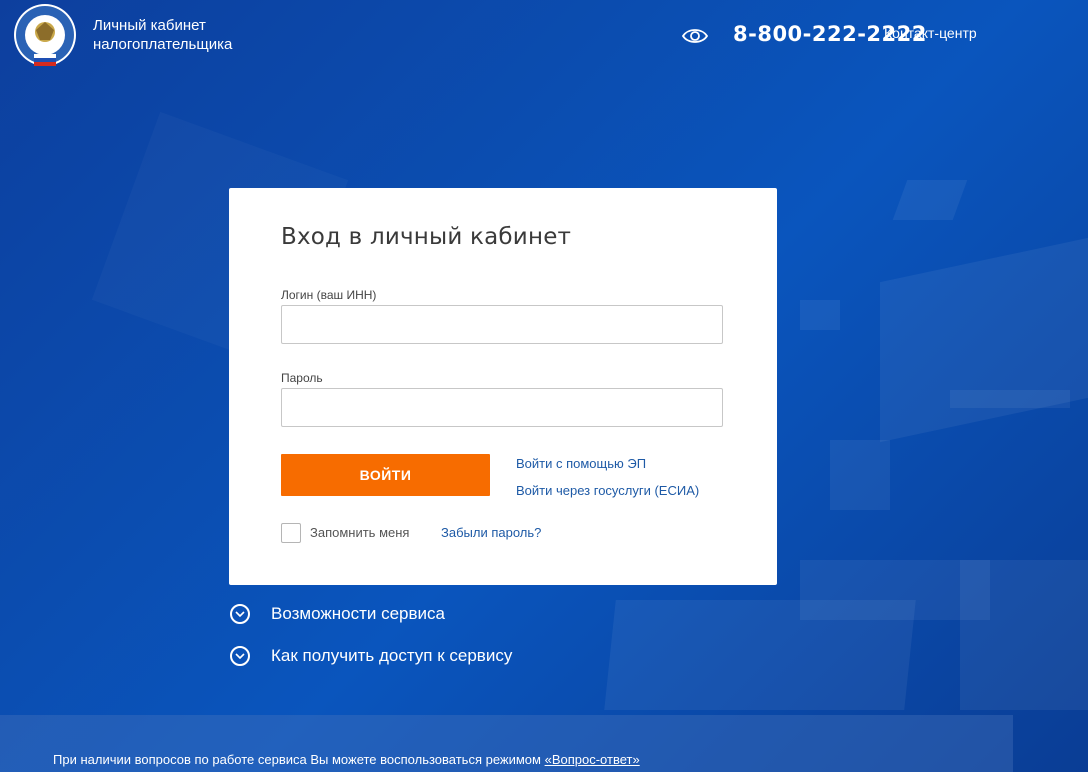 This screenshot has height=772, width=1088. Describe the element at coordinates (607, 490) in the screenshot. I see `esia-login-link: Войти через госуслуги (ЕСИА)` at that location.